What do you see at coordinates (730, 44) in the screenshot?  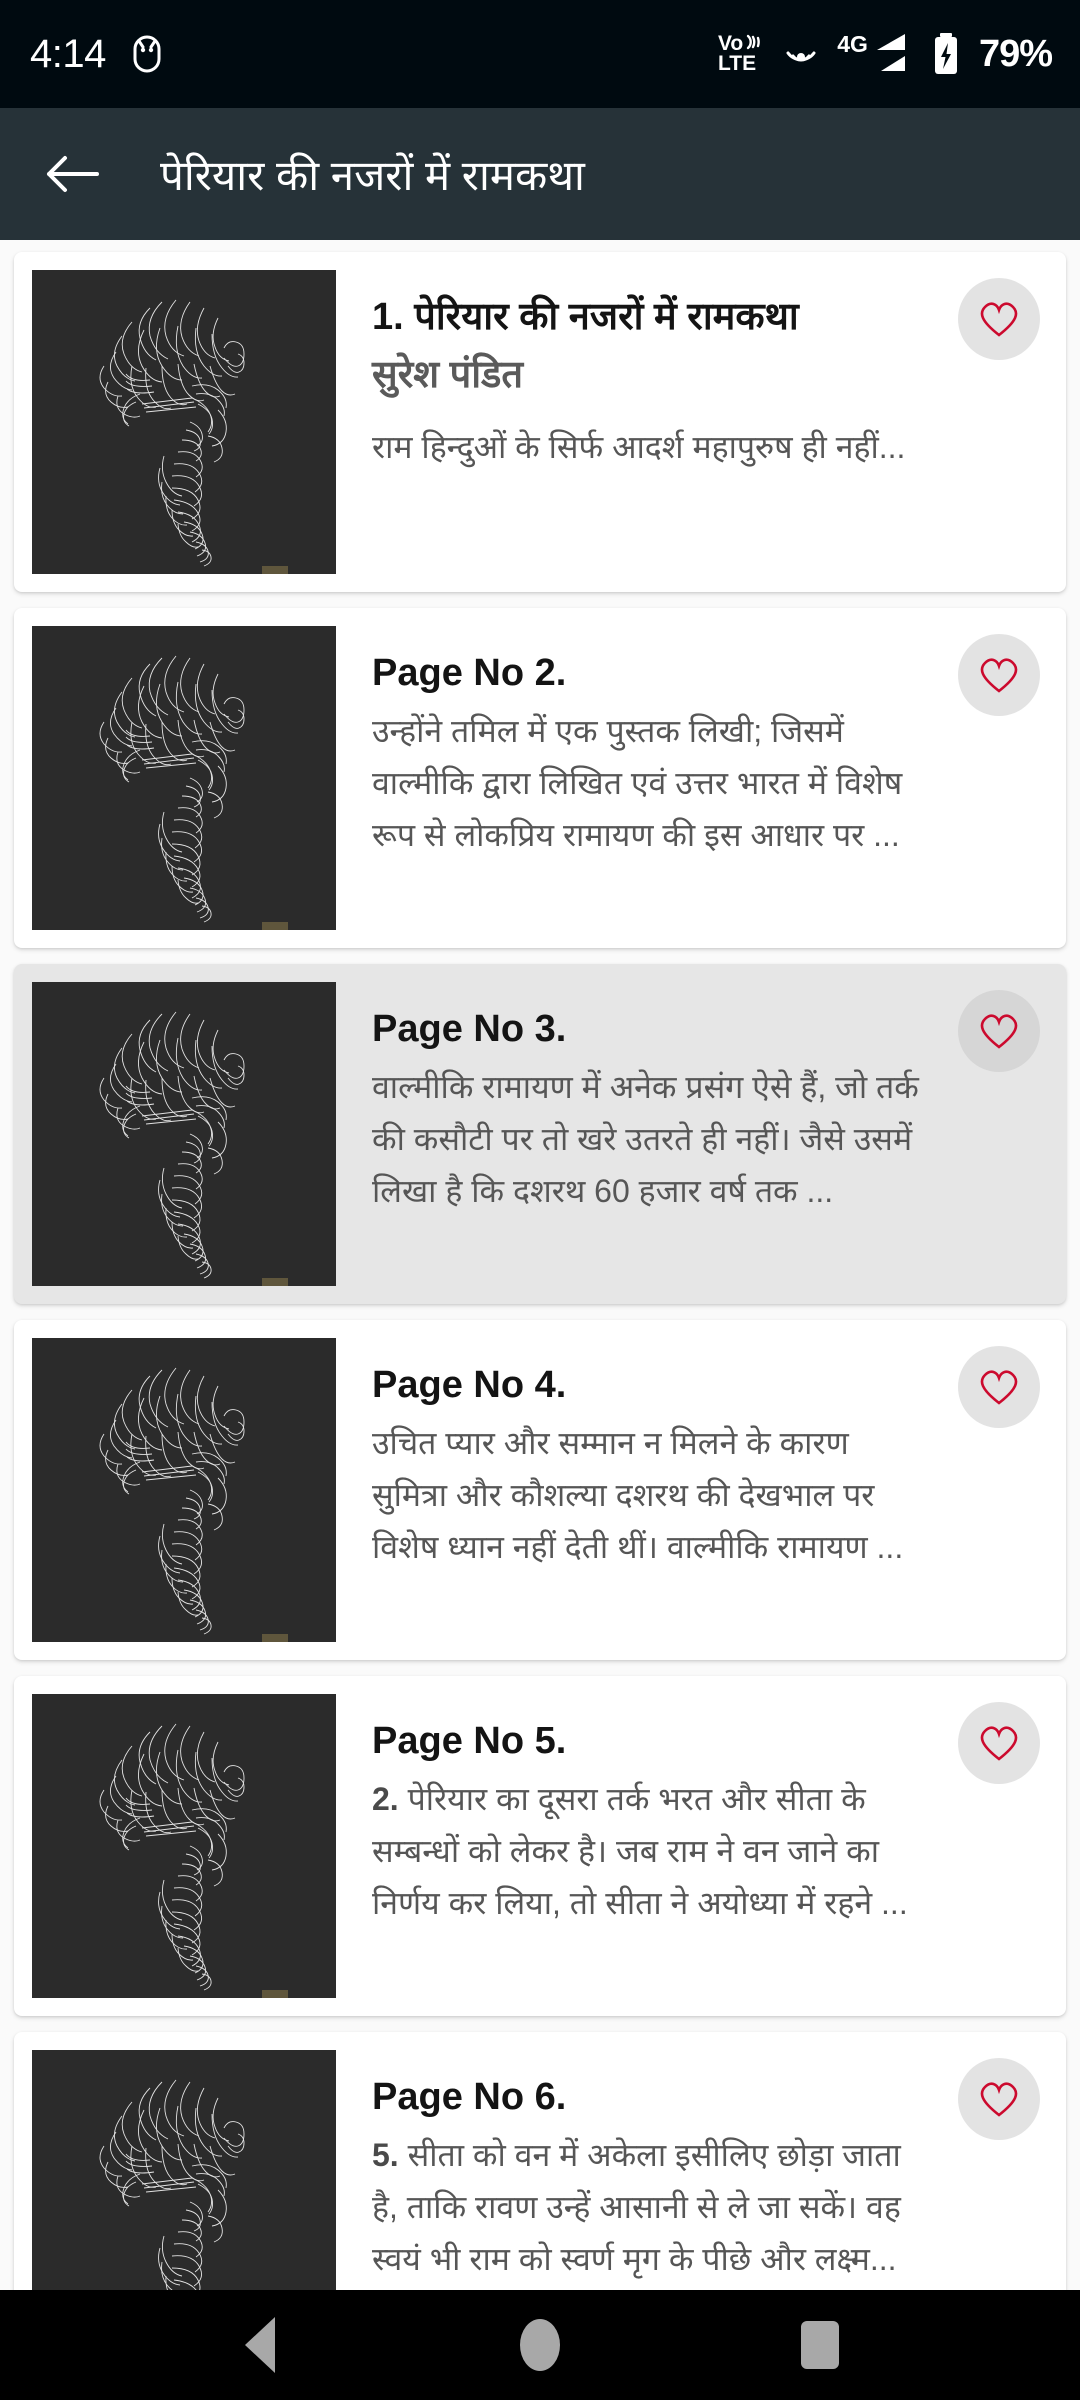 I see `volte-top-label: Vo` at bounding box center [730, 44].